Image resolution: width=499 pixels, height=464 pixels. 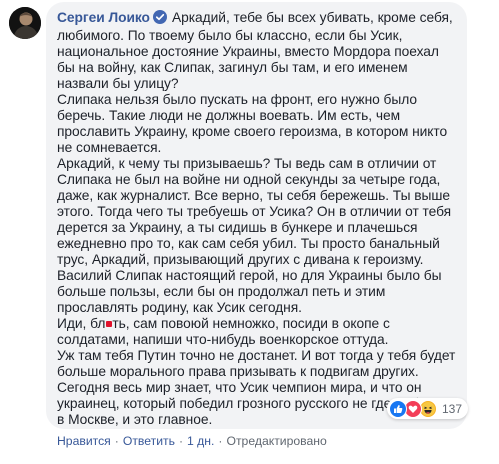 I want to click on edited-label: Отредактировано, so click(x=276, y=441).